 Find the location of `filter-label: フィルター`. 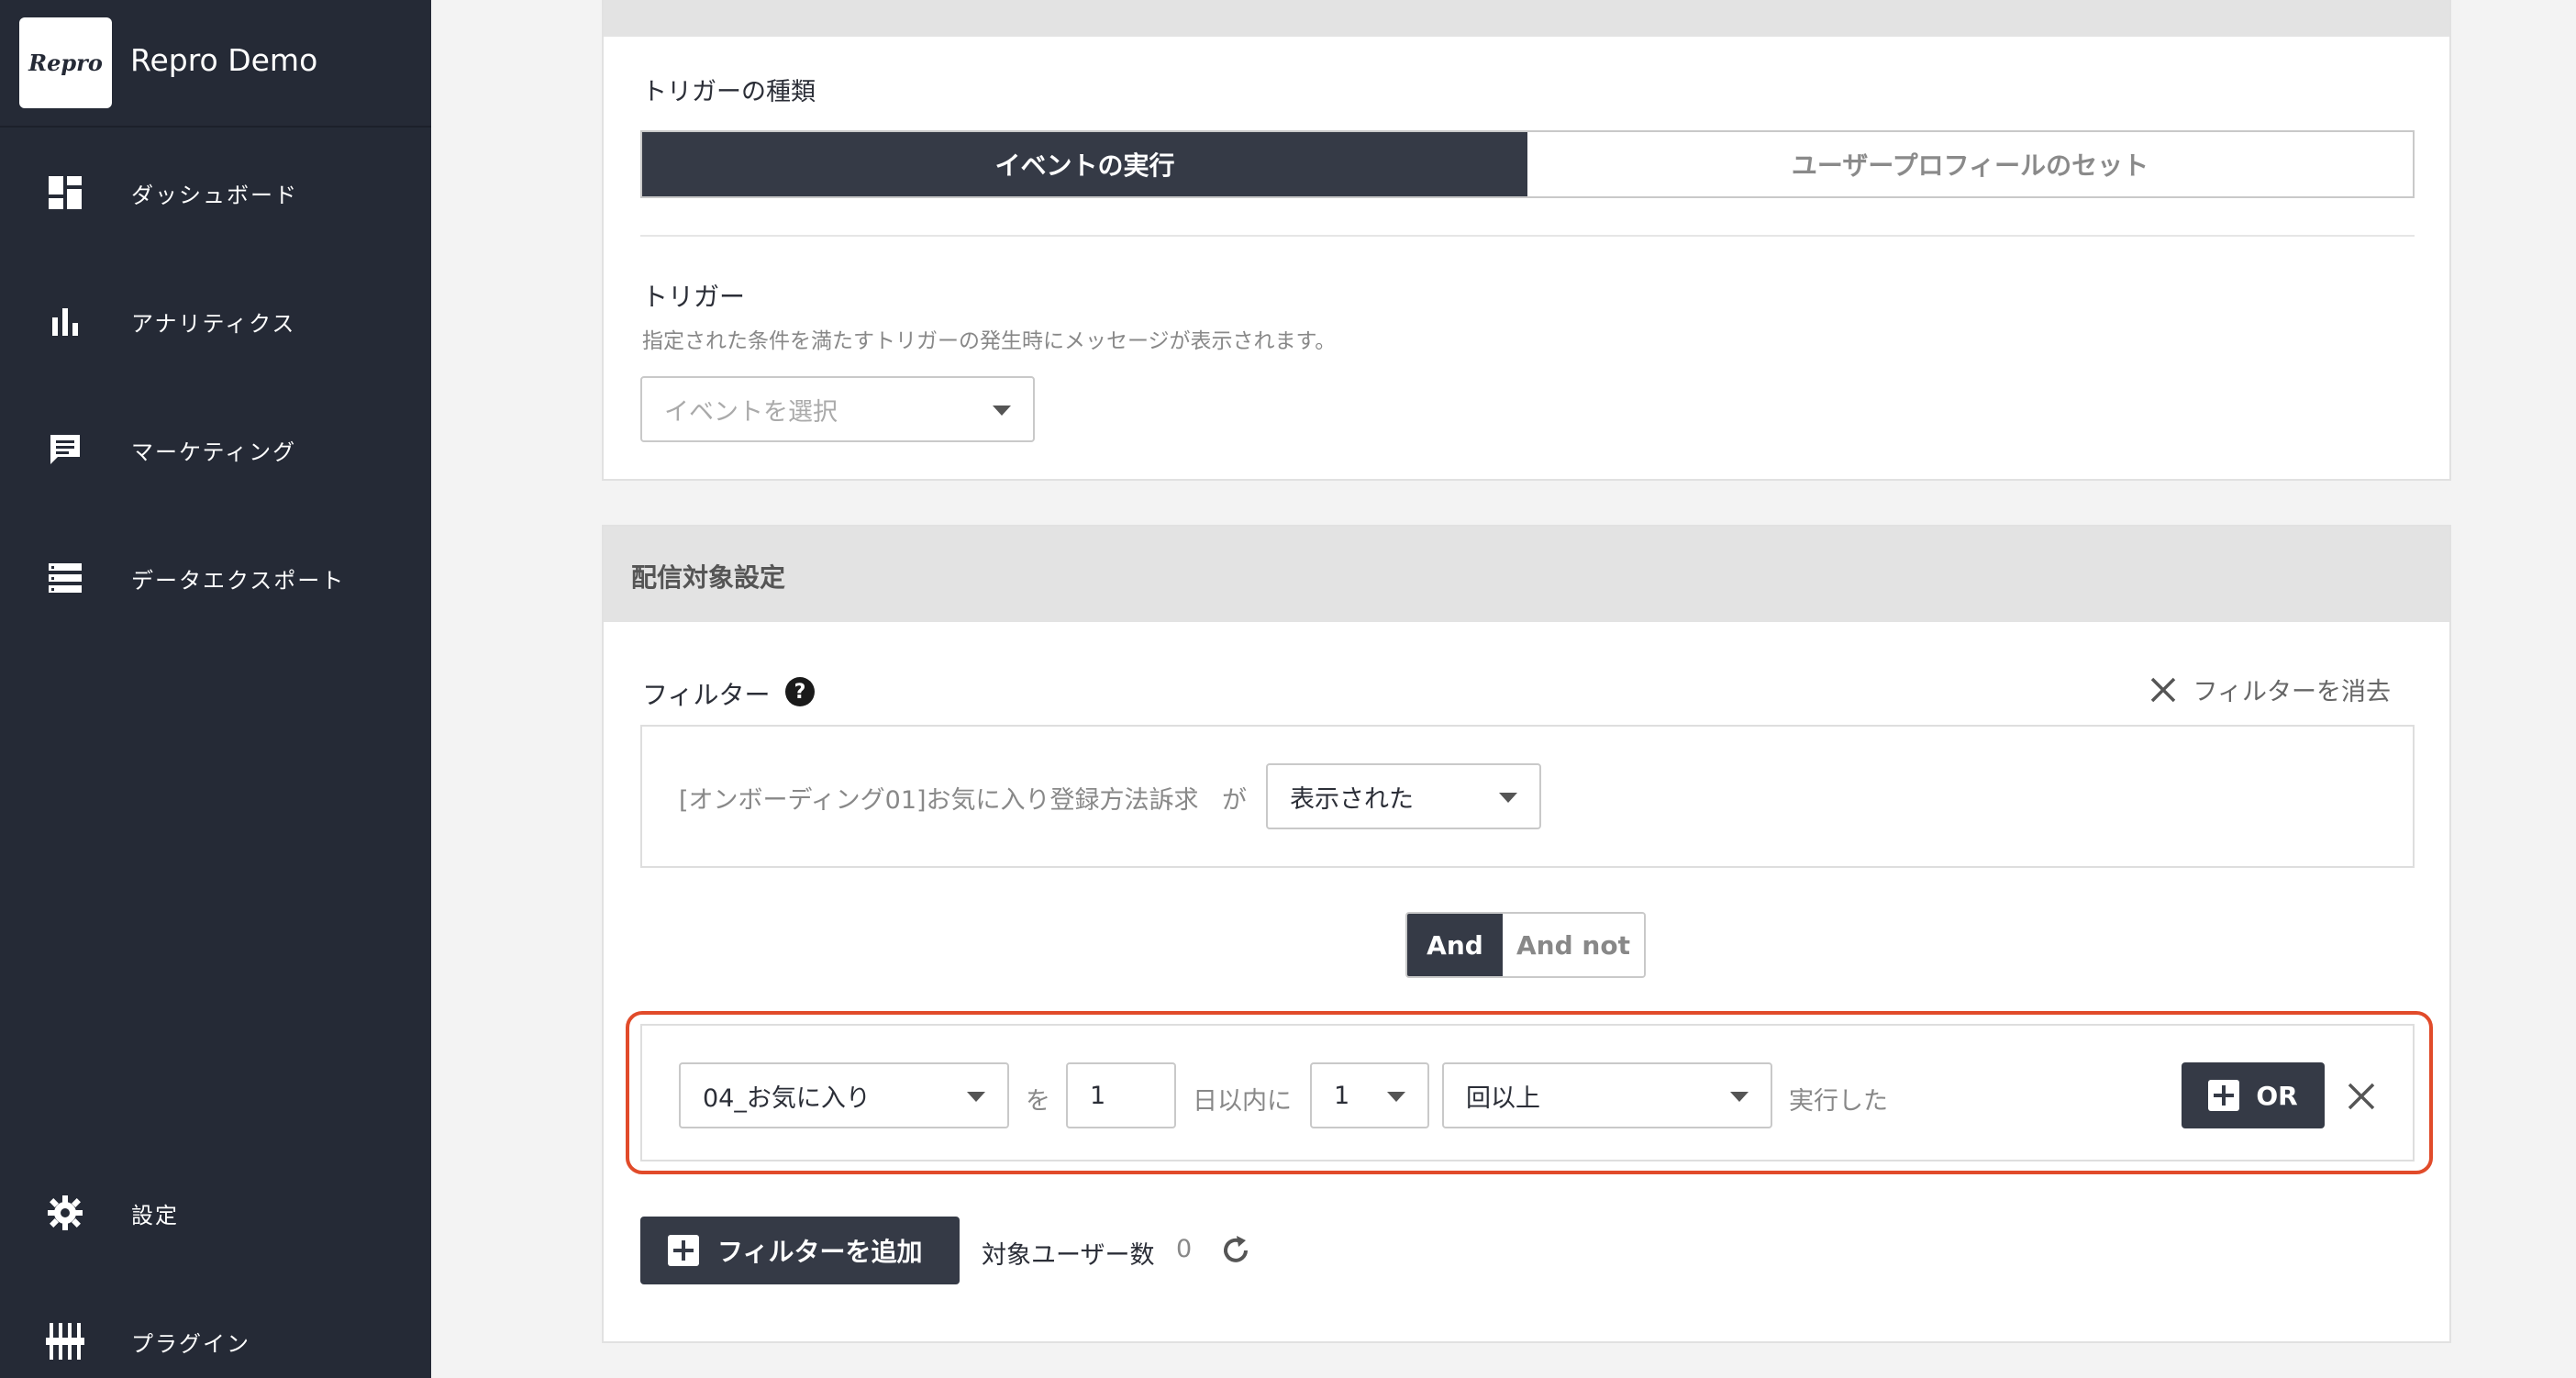

filter-label: フィルター is located at coordinates (706, 695).